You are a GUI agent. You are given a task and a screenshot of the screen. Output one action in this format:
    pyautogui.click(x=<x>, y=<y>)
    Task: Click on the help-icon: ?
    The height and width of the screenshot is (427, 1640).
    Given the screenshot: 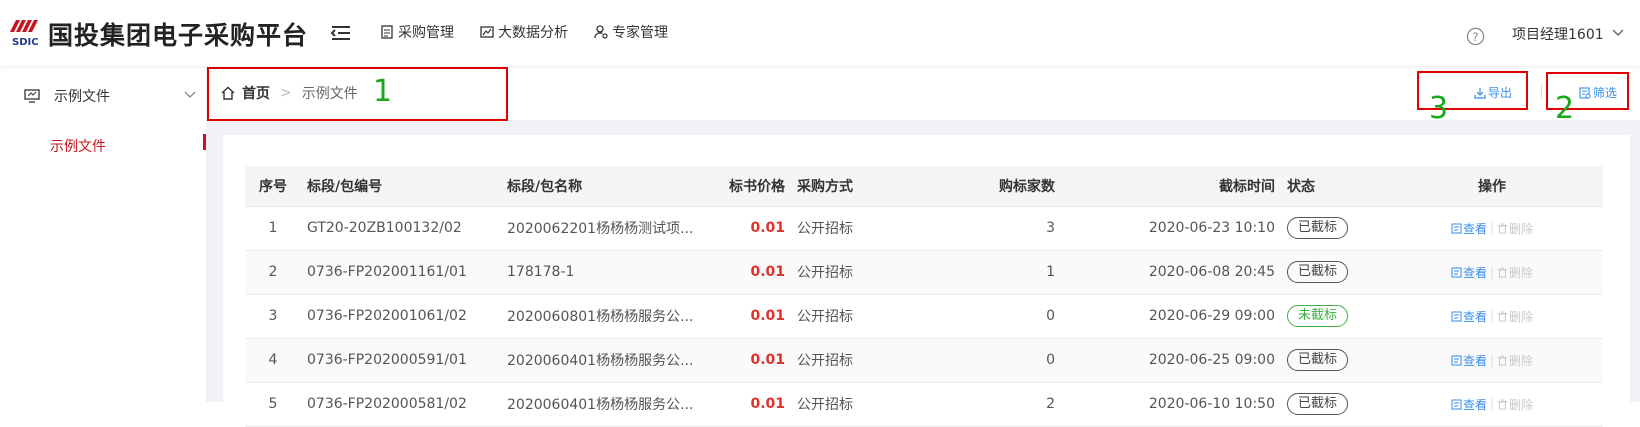 What is the action you would take?
    pyautogui.click(x=1475, y=36)
    